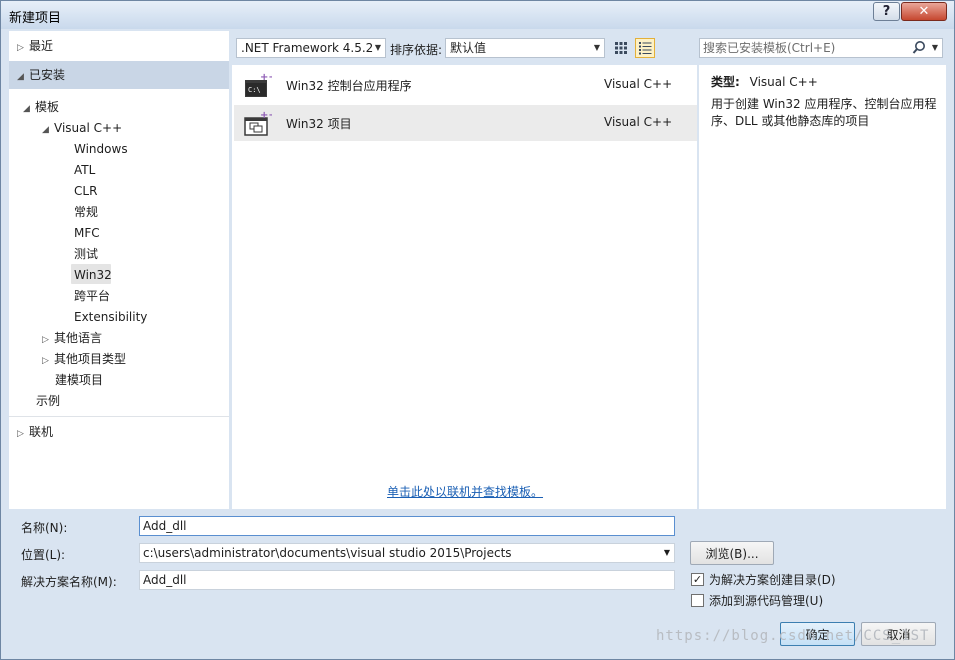  I want to click on solution-name-label: 解决方案名称(M):, so click(69, 582).